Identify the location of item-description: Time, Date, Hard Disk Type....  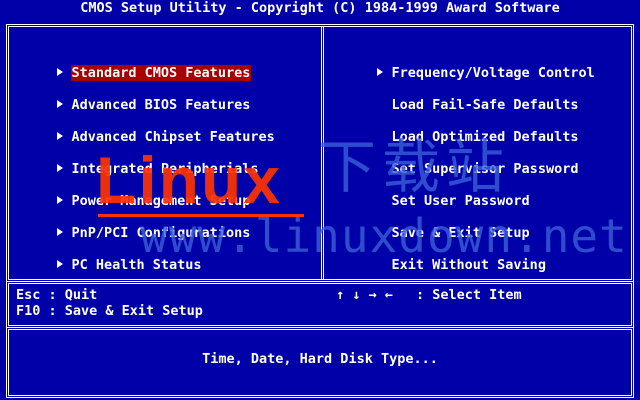
(320, 359).